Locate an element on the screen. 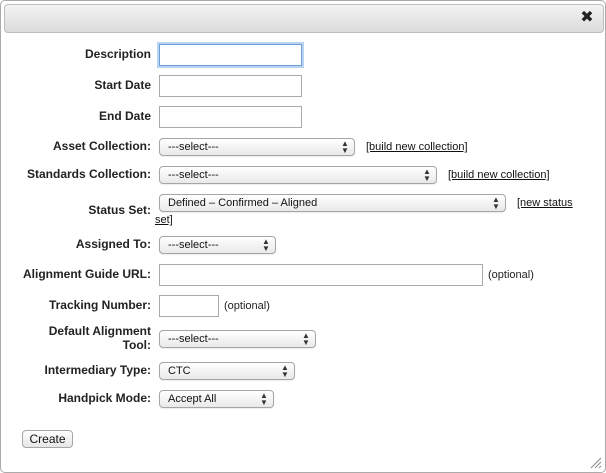 This screenshot has height=473, width=606. dialog-titlebar: ✖ is located at coordinates (304, 18).